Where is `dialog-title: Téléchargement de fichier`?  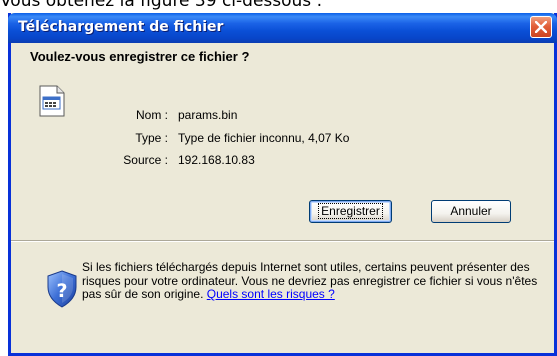 dialog-title: Téléchargement de fichier is located at coordinates (121, 27).